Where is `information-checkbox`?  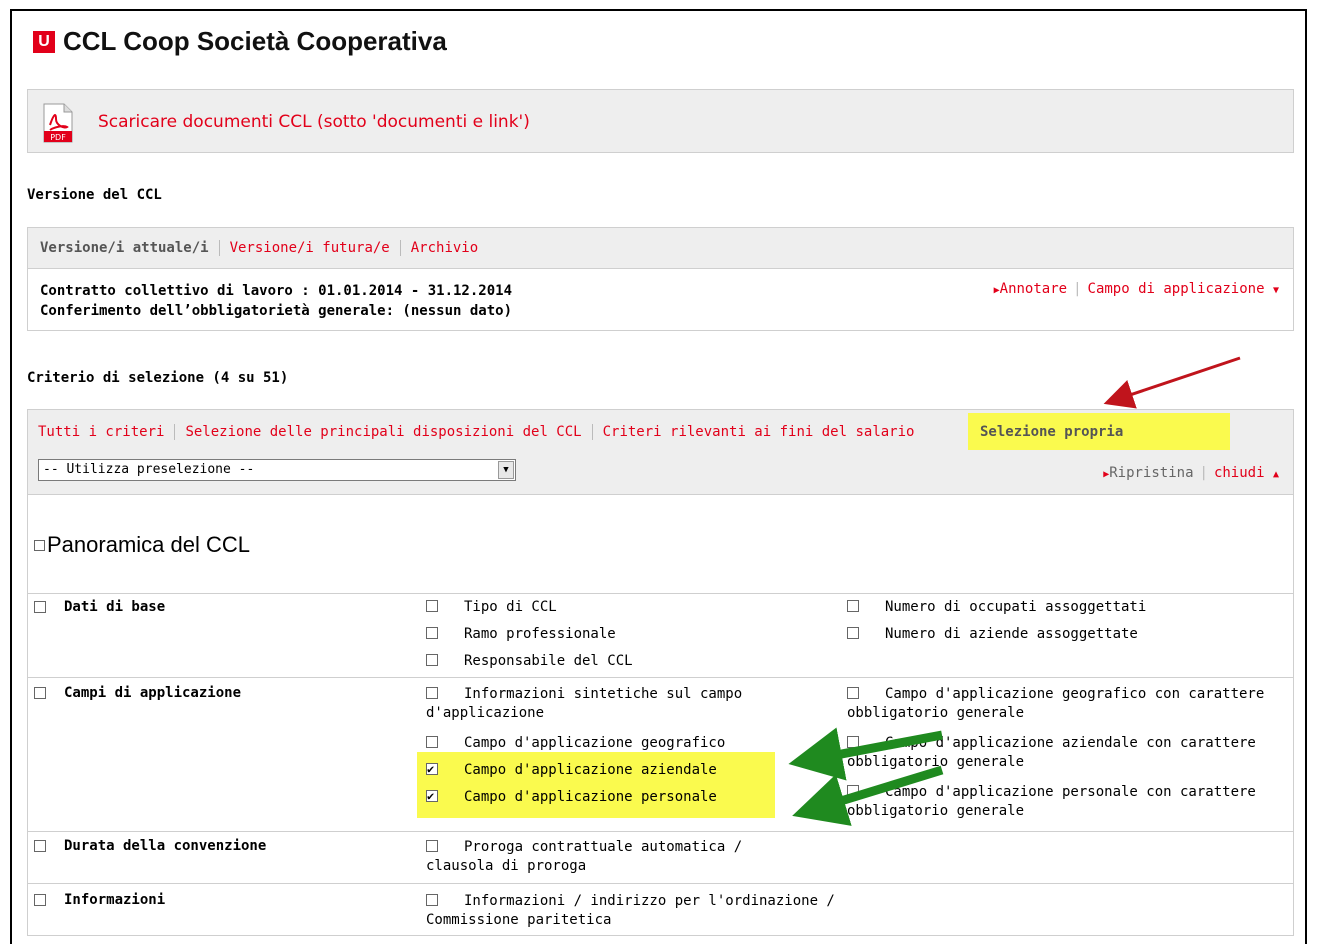 information-checkbox is located at coordinates (40, 900).